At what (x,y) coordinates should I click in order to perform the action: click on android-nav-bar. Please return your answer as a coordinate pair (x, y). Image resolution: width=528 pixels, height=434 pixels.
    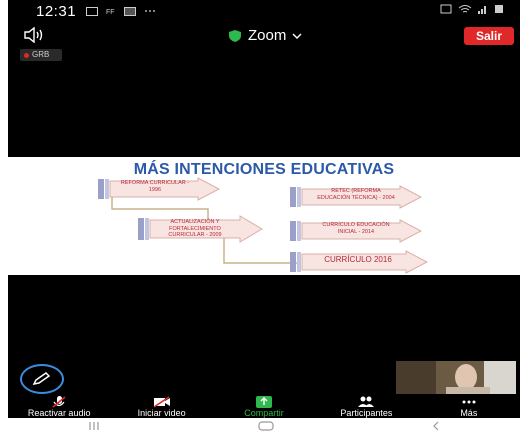
    Looking at the image, I should click on (264, 426).